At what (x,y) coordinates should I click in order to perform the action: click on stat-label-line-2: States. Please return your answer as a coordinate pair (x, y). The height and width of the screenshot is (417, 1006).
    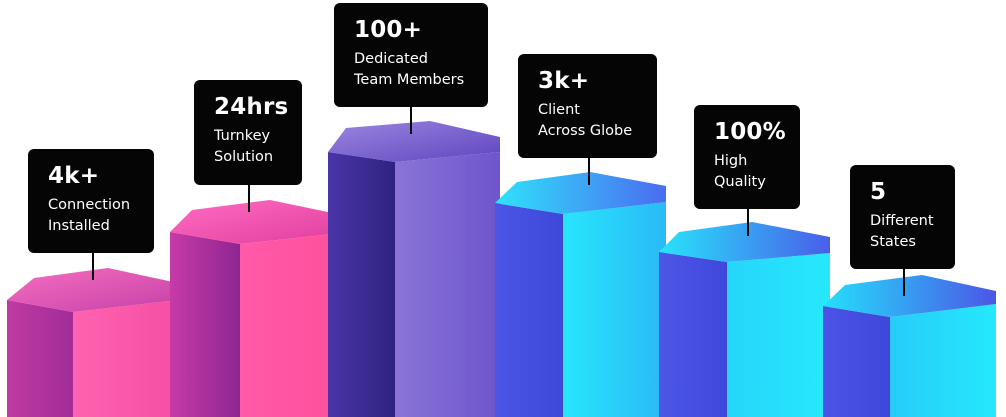
    Looking at the image, I should click on (893, 242).